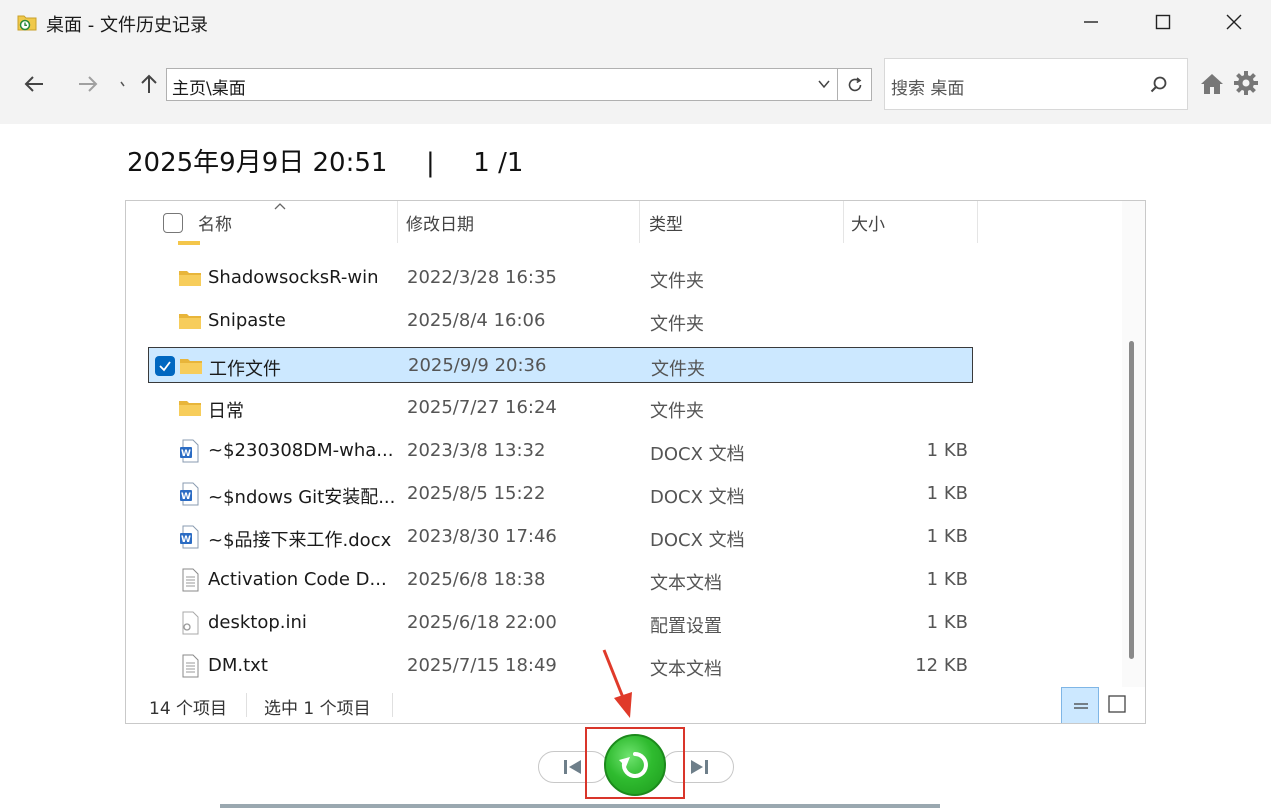  What do you see at coordinates (1163, 22) in the screenshot?
I see `maximize-button` at bounding box center [1163, 22].